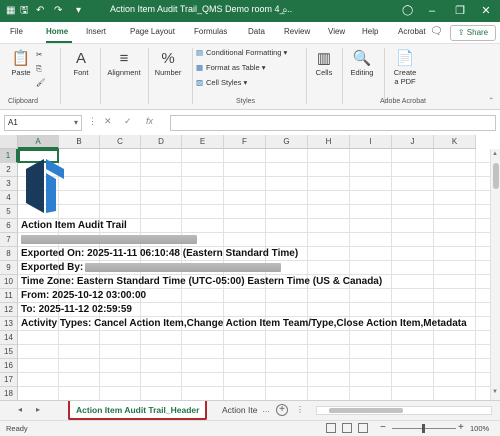  What do you see at coordinates (24, 11) in the screenshot?
I see `save-icon: 🖫` at bounding box center [24, 11].